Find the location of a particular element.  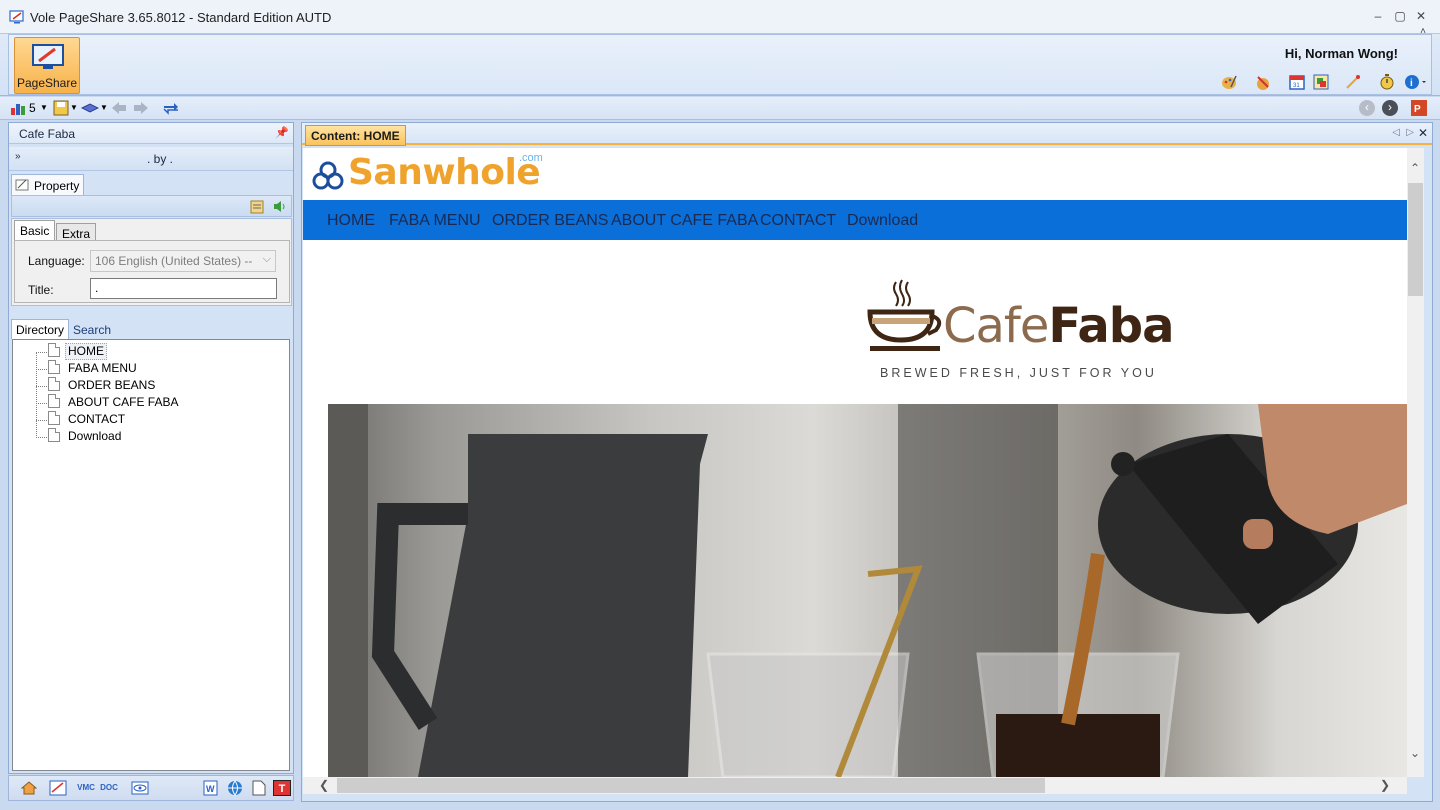

property-tab-label: Property is located at coordinates (57, 186).